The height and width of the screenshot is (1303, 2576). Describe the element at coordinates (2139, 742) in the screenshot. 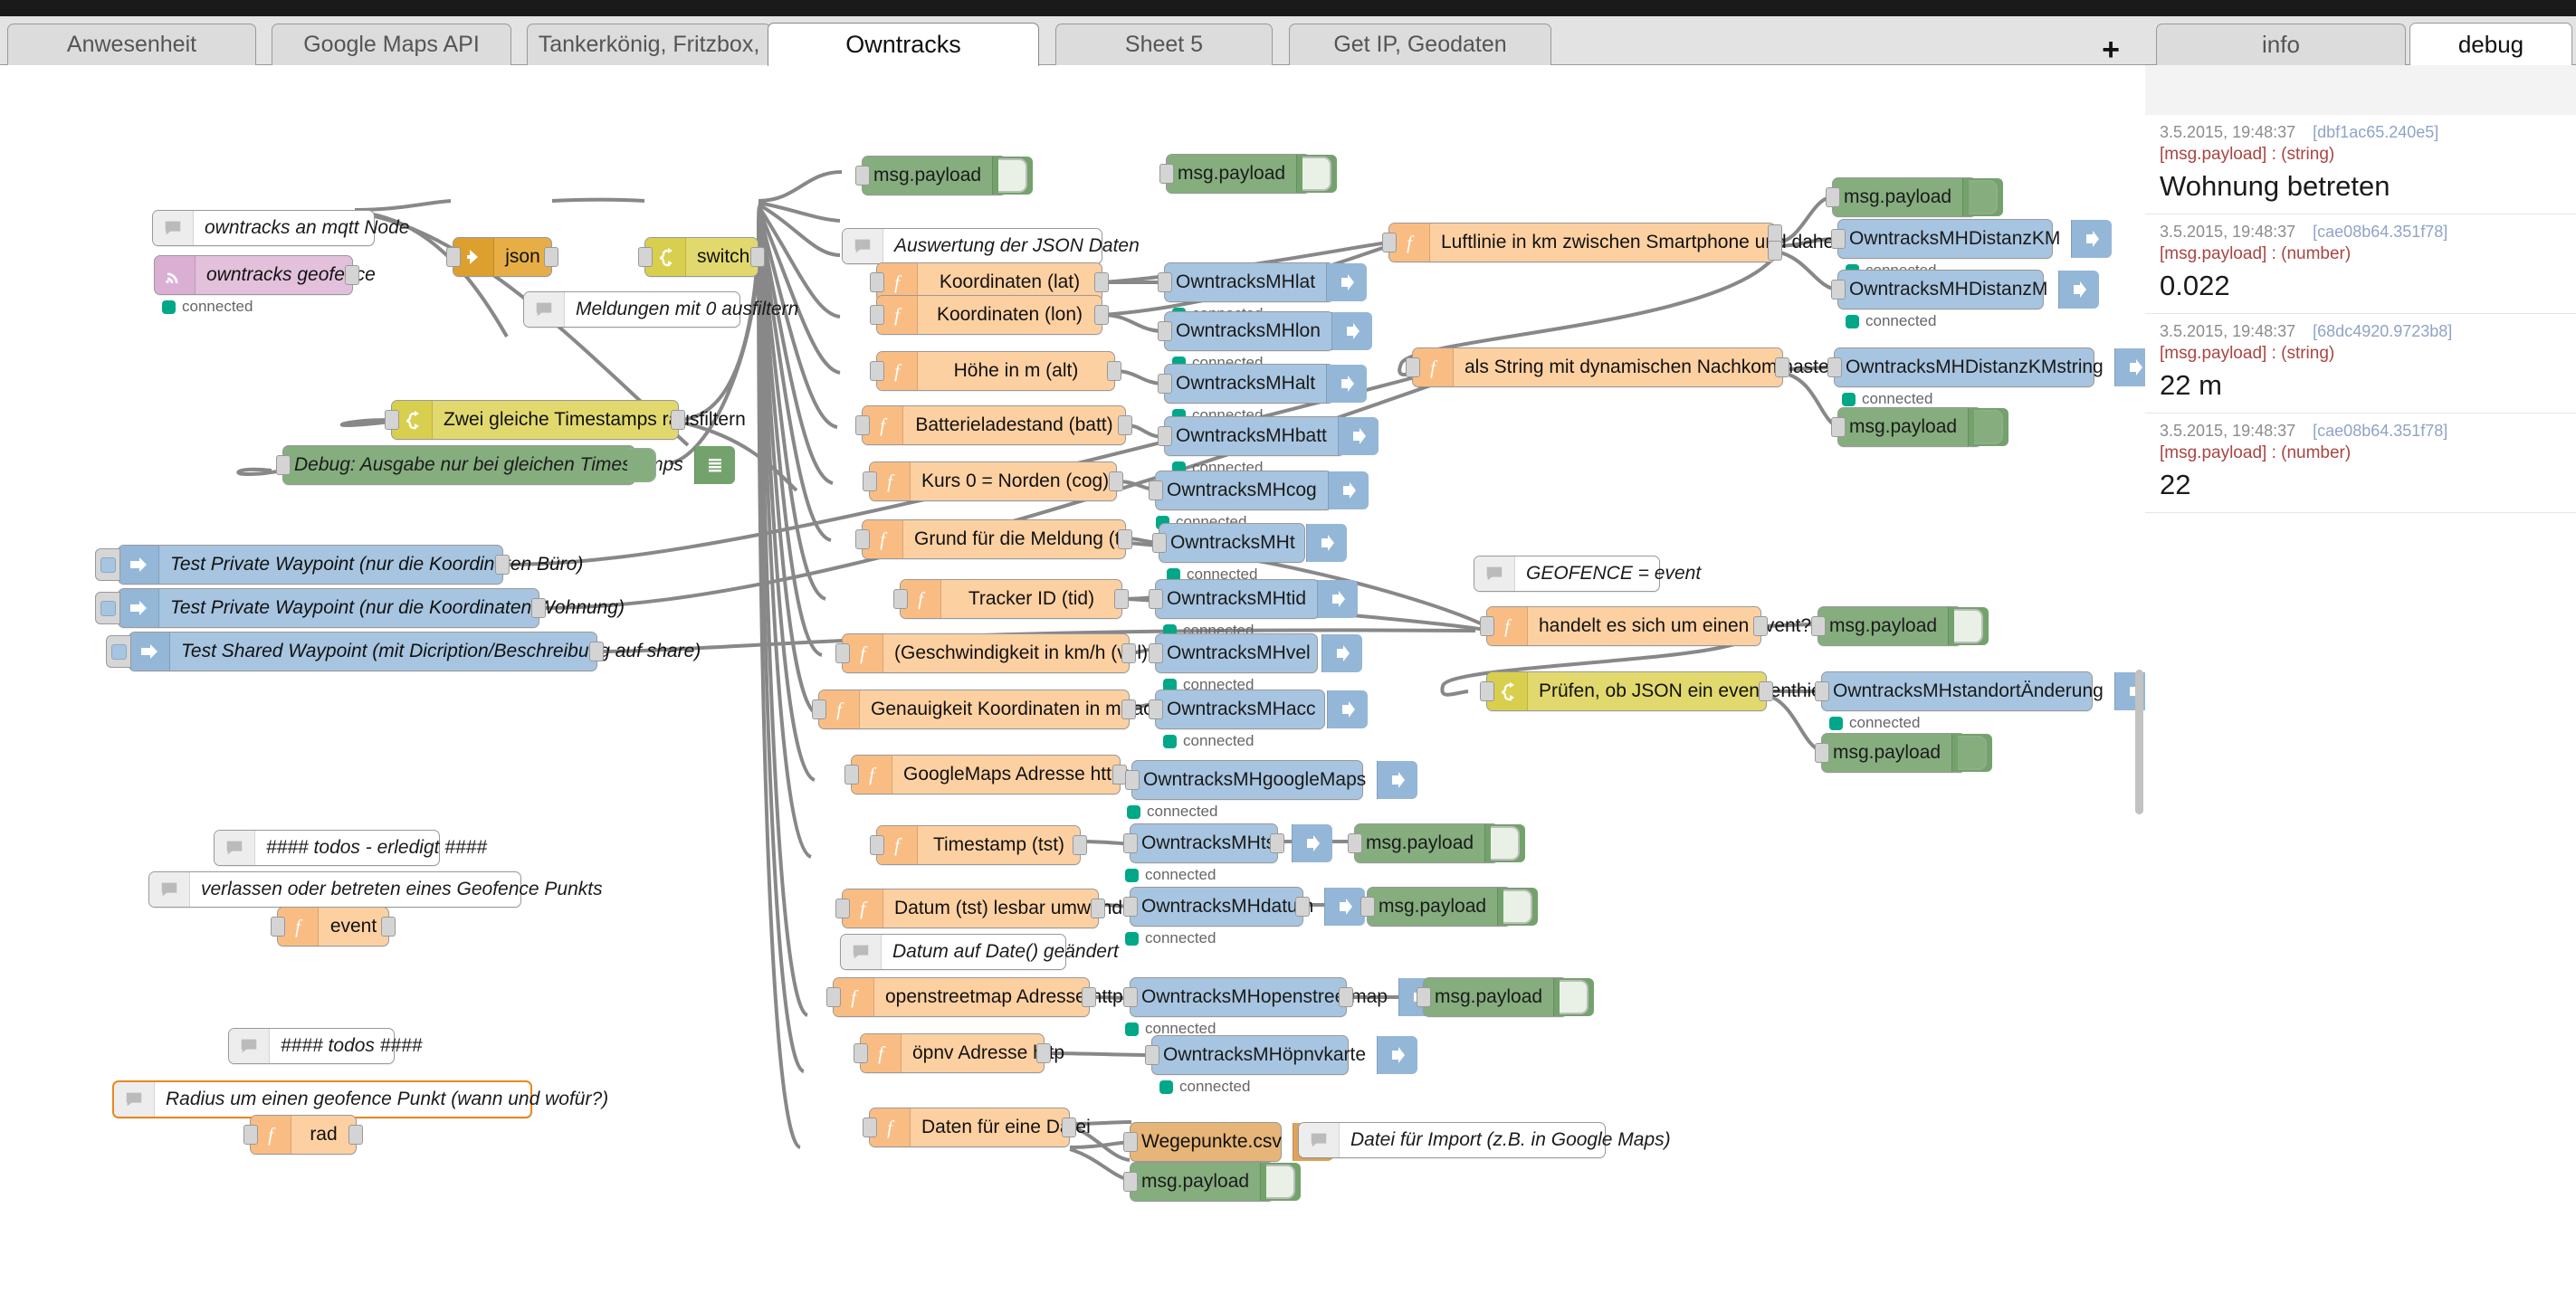

I see `editor-scrollbar` at that location.